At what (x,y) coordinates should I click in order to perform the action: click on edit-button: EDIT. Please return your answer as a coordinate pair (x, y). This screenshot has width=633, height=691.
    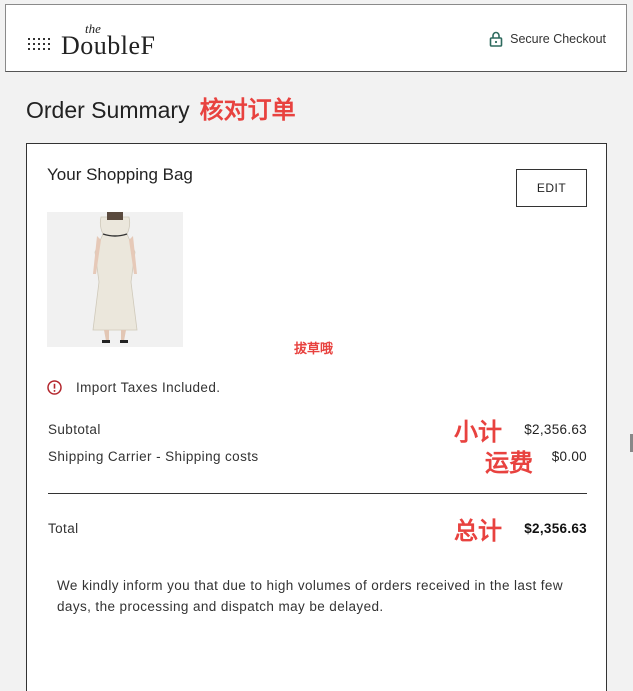
    Looking at the image, I should click on (551, 188).